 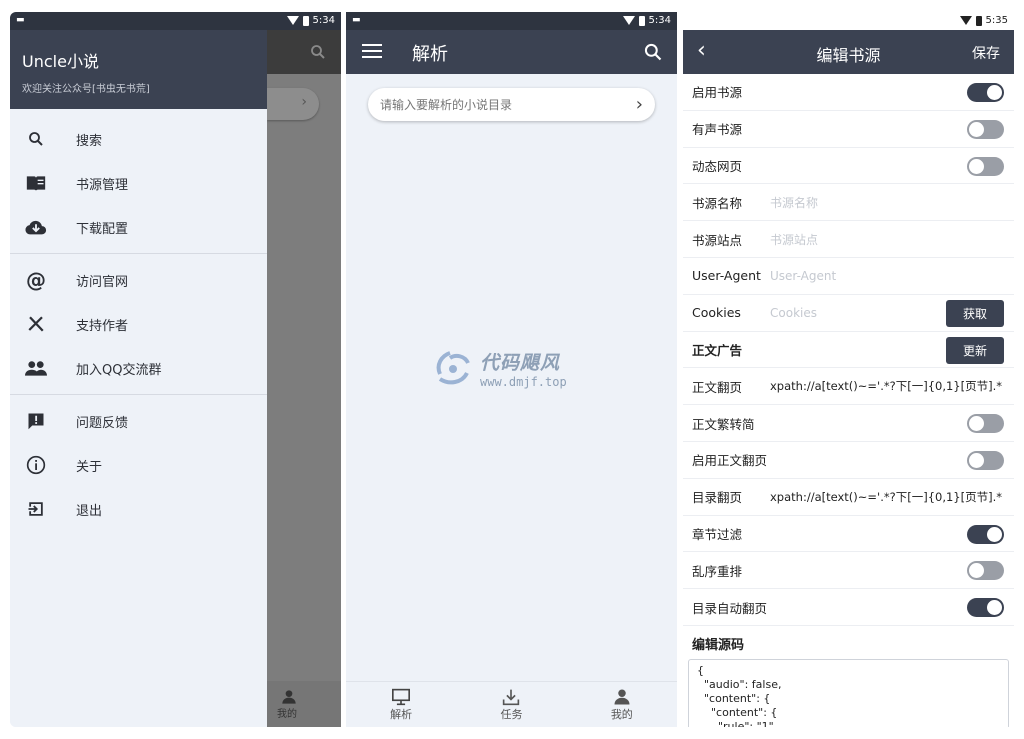 What do you see at coordinates (716, 313) in the screenshot?
I see `row-label: Cookies` at bounding box center [716, 313].